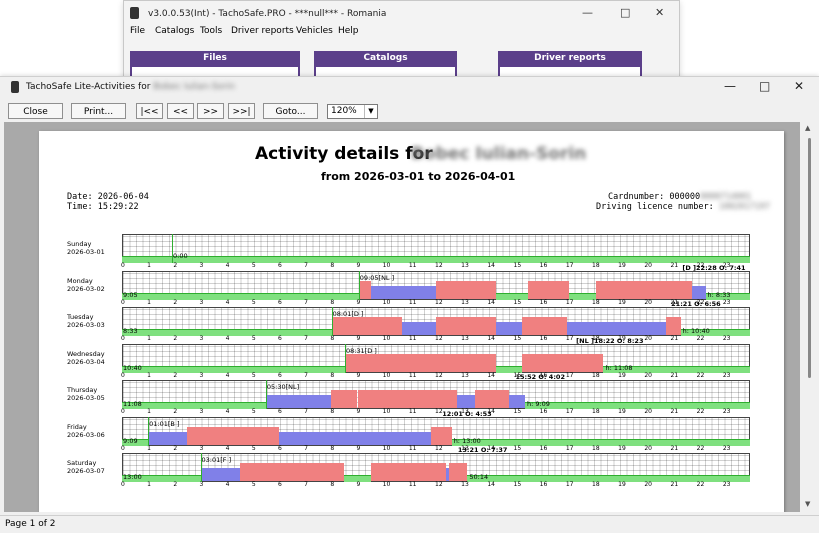 Image resolution: width=819 pixels, height=533 pixels. I want to click on hour-tick-label: 22, so click(700, 375).